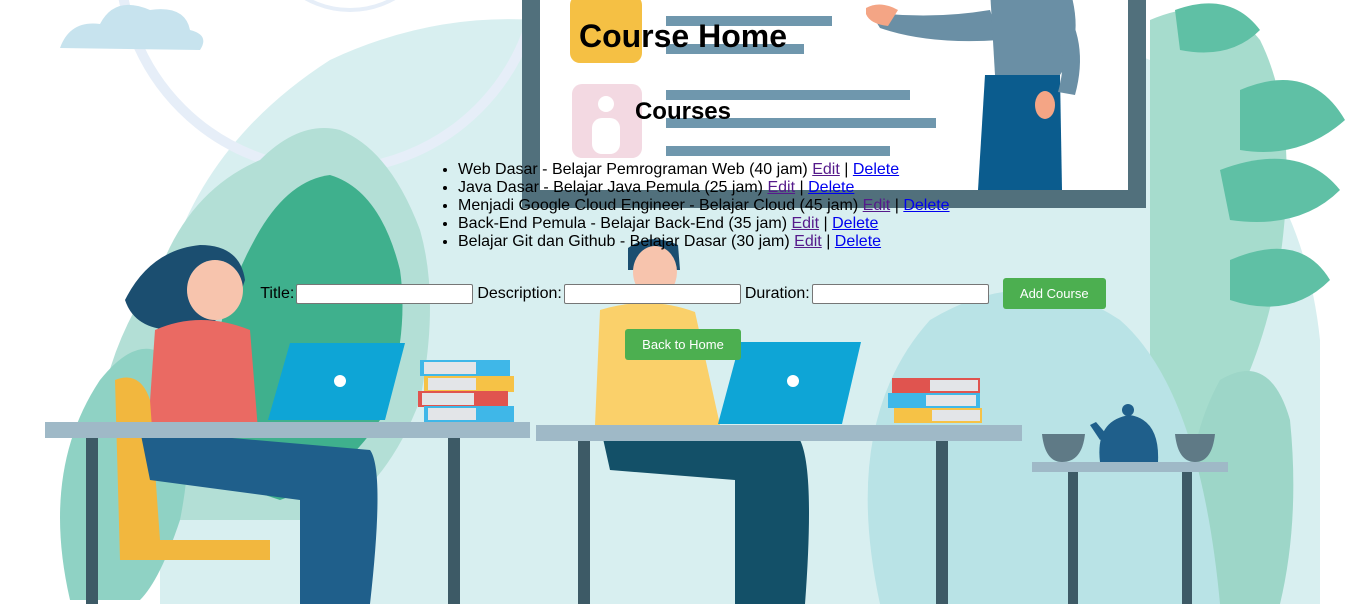  What do you see at coordinates (900, 293) in the screenshot?
I see `duration-input` at bounding box center [900, 293].